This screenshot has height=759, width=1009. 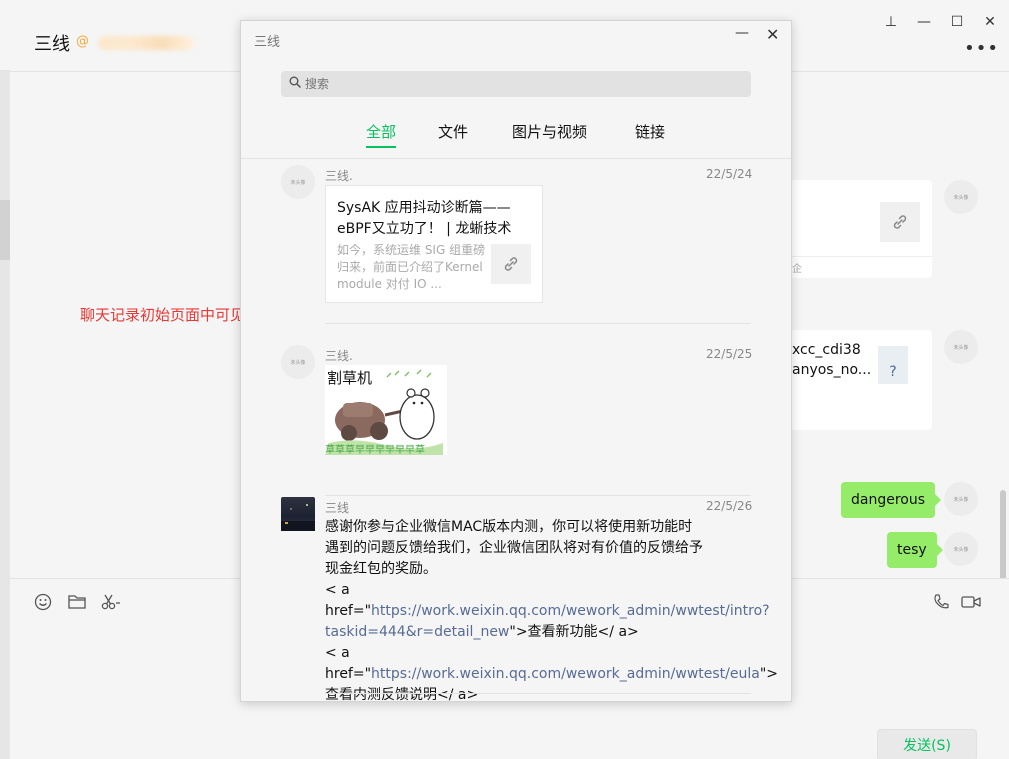 What do you see at coordinates (453, 131) in the screenshot?
I see `tab-files: 文件` at bounding box center [453, 131].